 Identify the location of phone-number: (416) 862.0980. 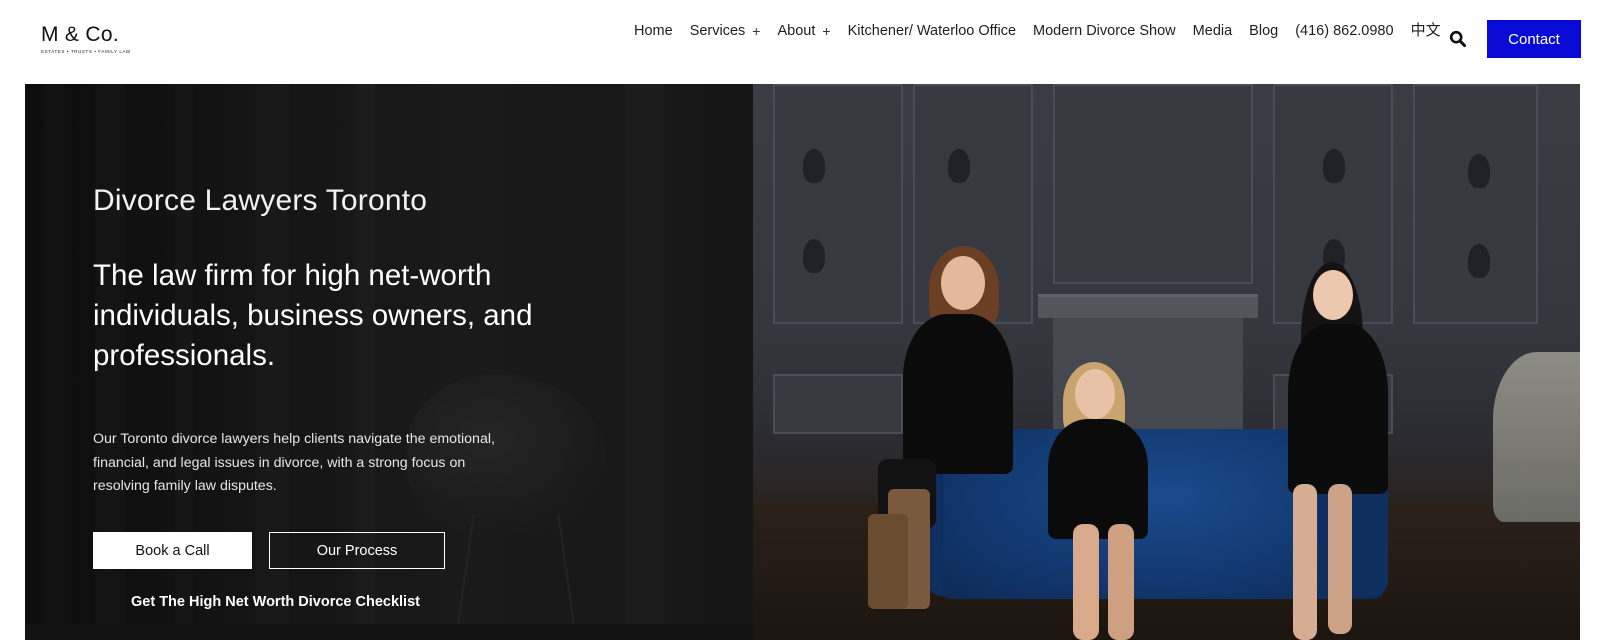
(1344, 31).